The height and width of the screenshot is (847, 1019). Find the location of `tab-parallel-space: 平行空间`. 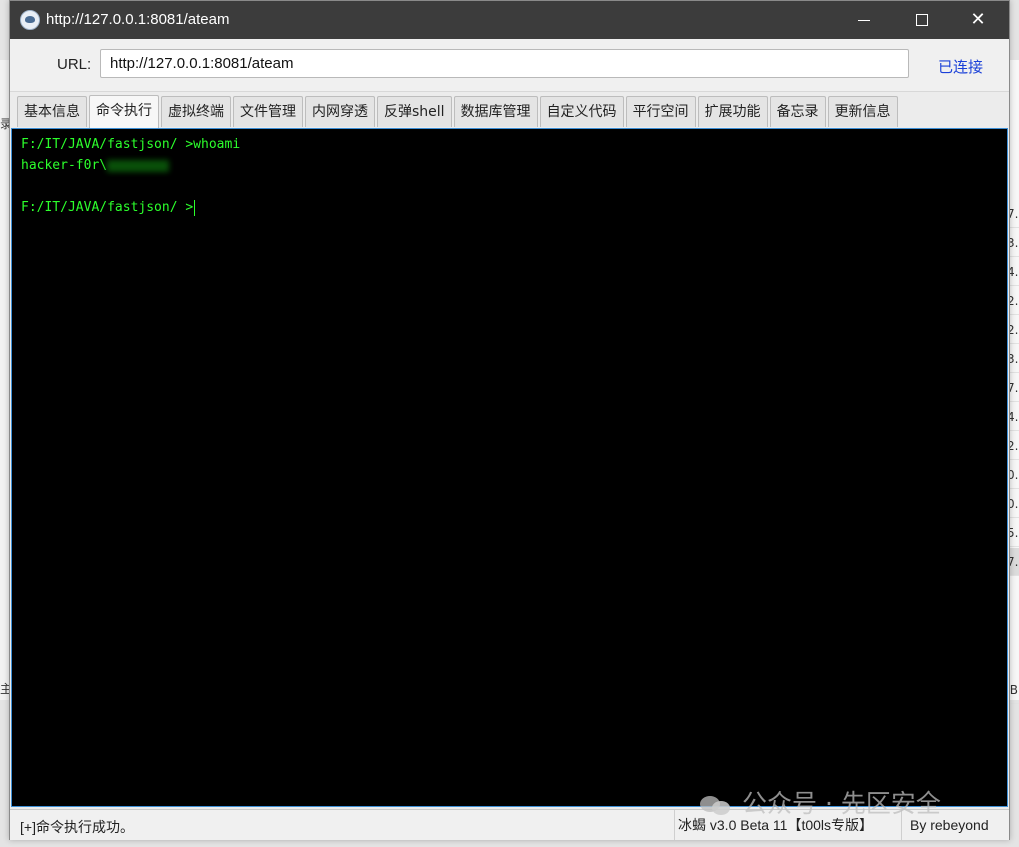

tab-parallel-space: 平行空间 is located at coordinates (660, 111).